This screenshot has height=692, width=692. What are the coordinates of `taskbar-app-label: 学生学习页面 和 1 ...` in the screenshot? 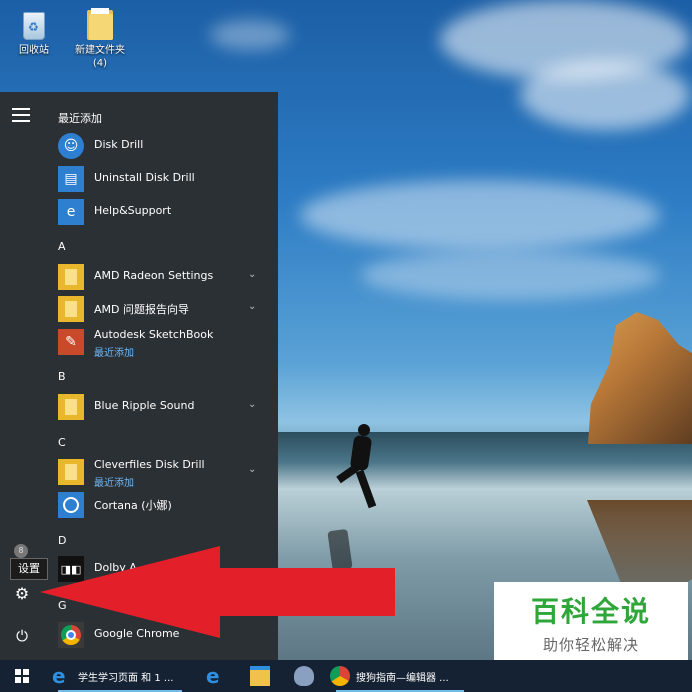 It's located at (126, 678).